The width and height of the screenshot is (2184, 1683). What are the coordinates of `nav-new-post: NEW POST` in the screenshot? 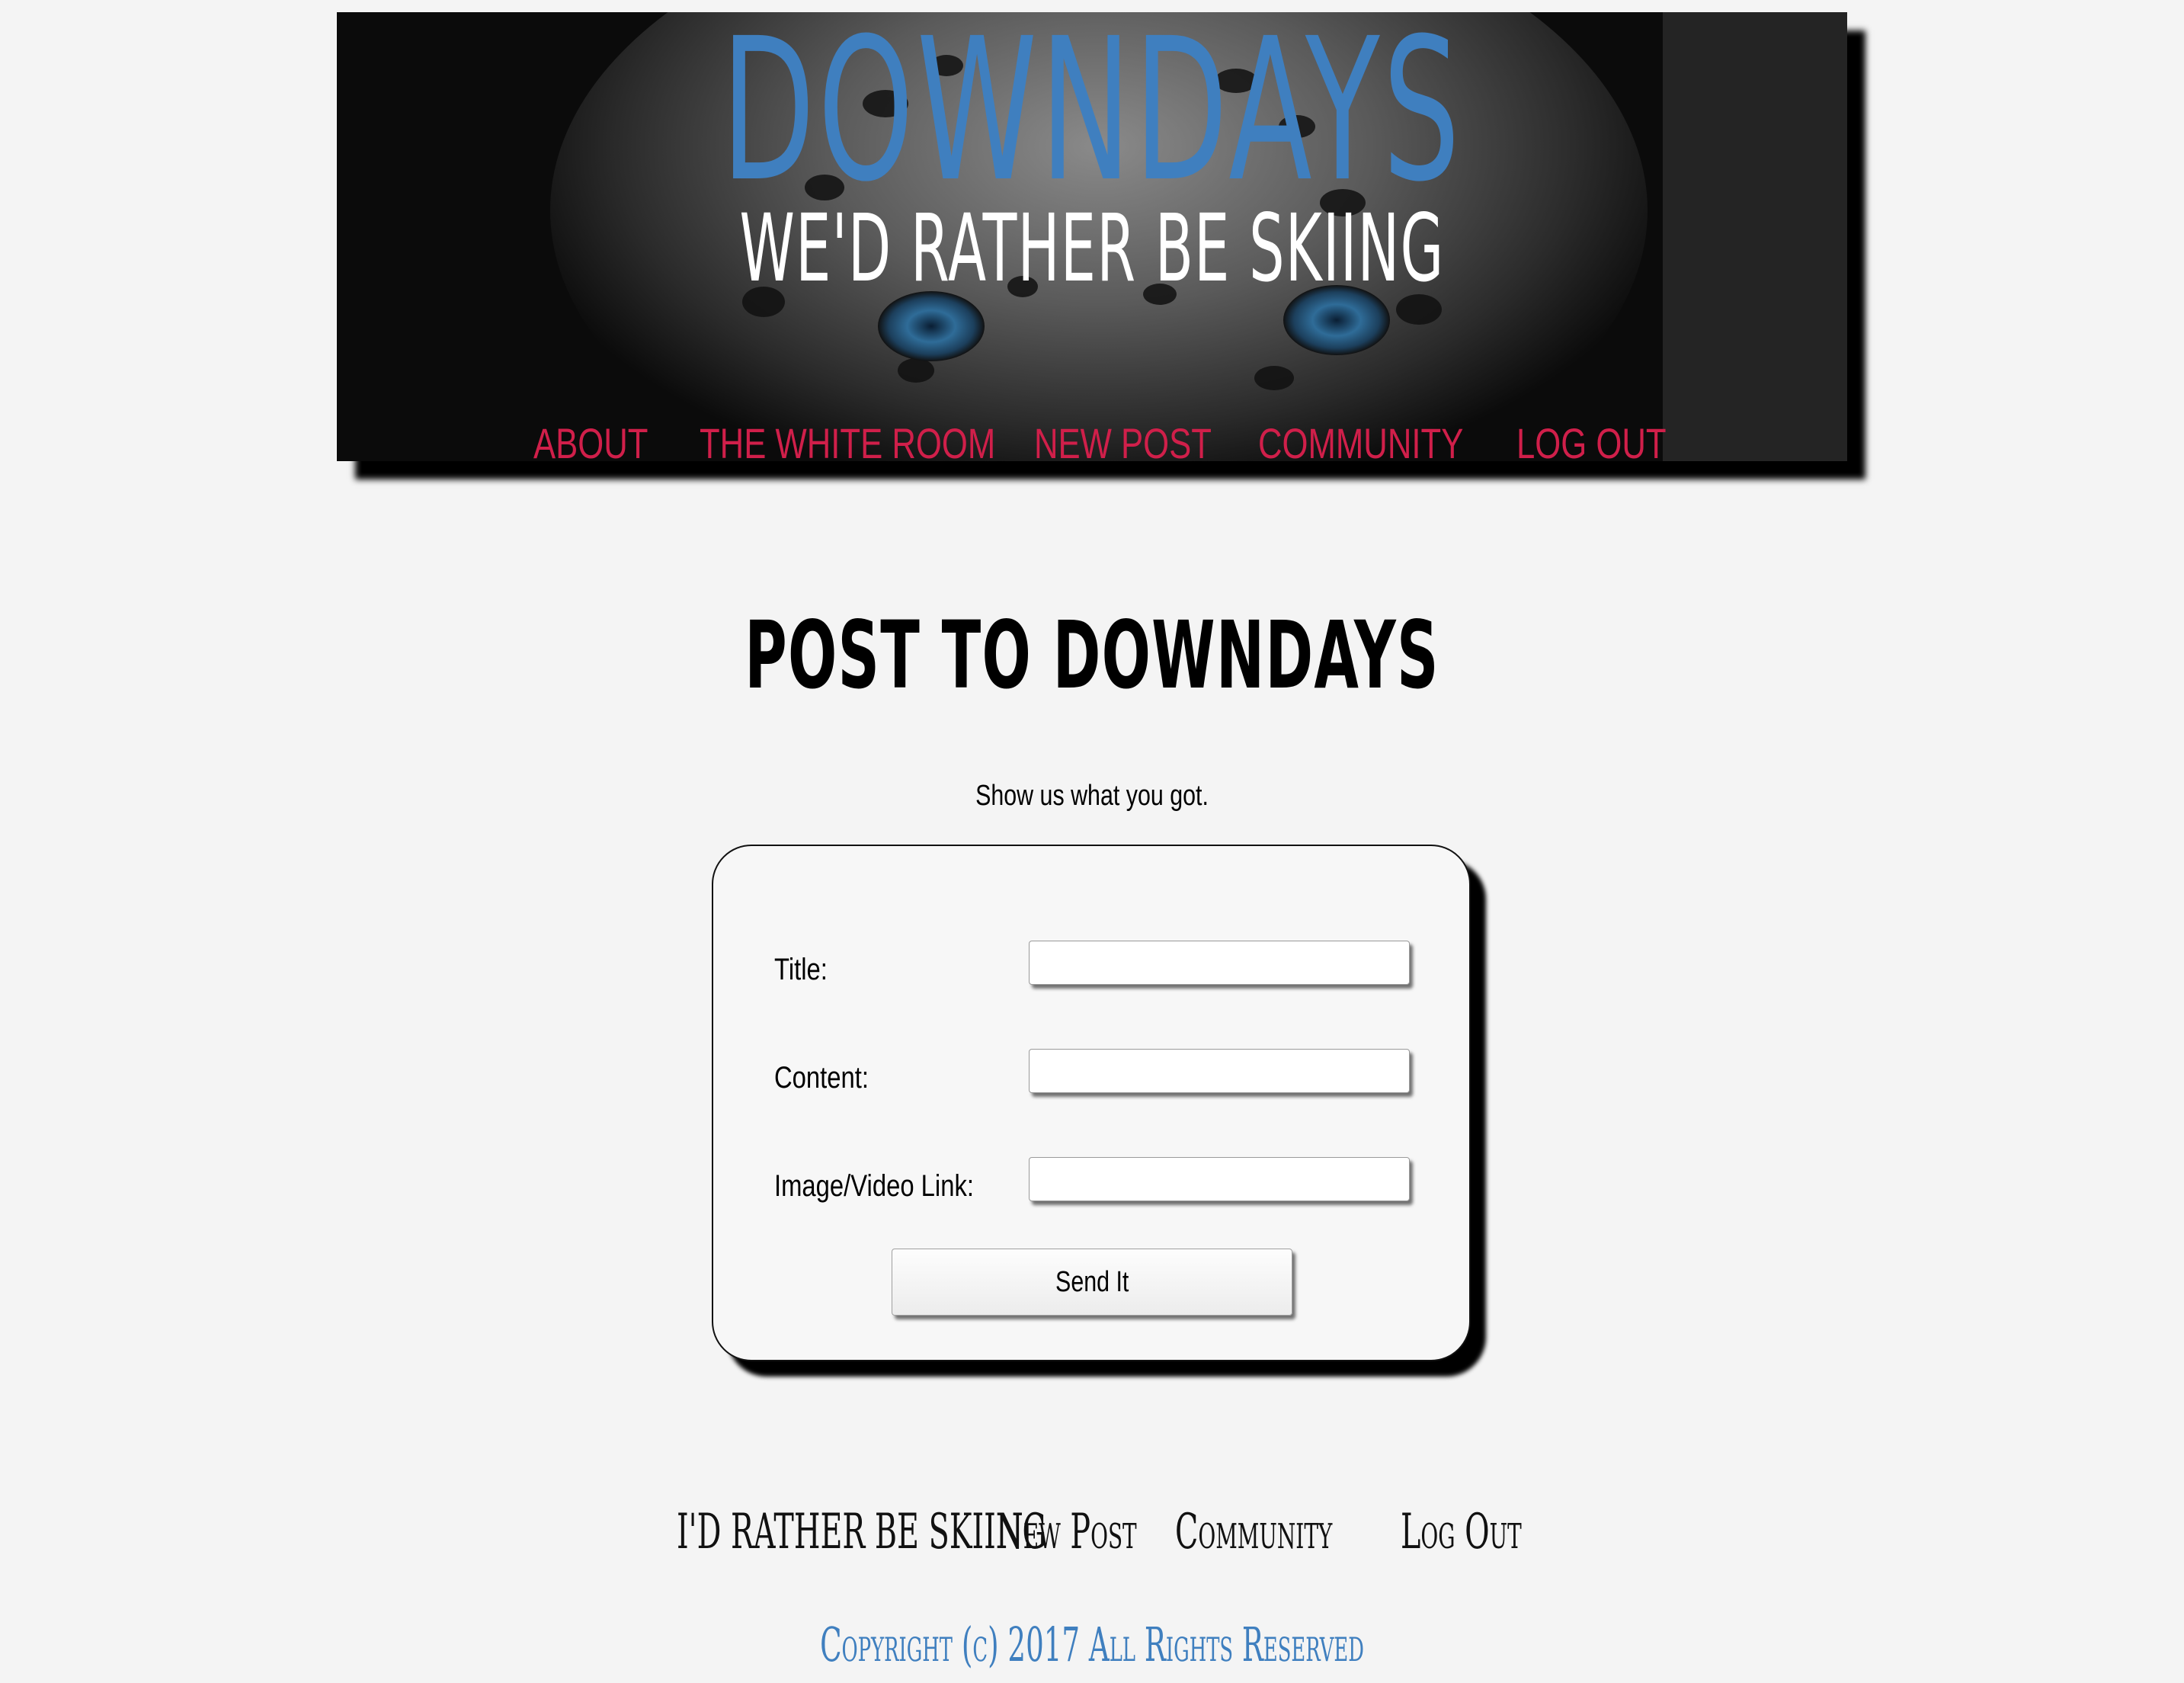 It's located at (1123, 438).